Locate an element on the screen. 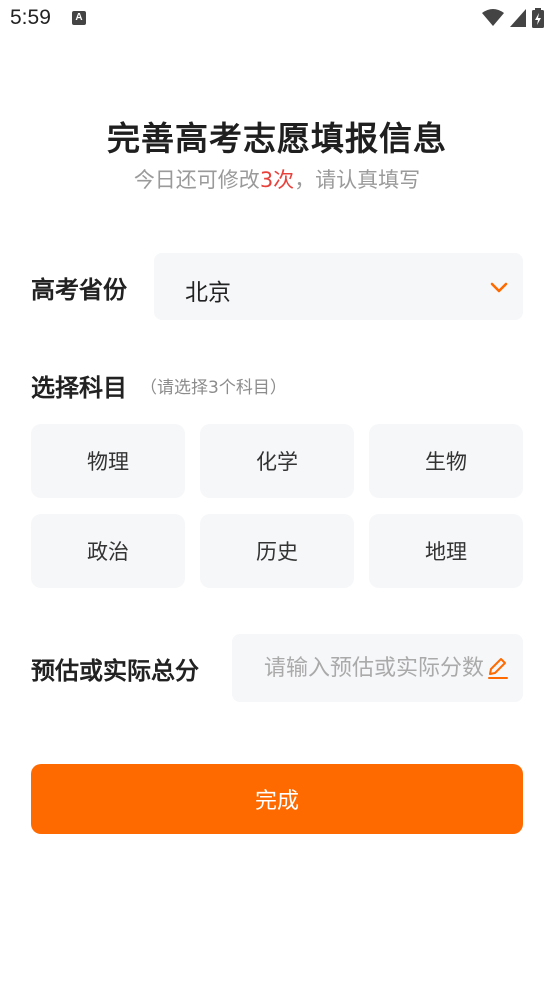 The height and width of the screenshot is (984, 554). subject-geography-button: 地理 is located at coordinates (446, 551).